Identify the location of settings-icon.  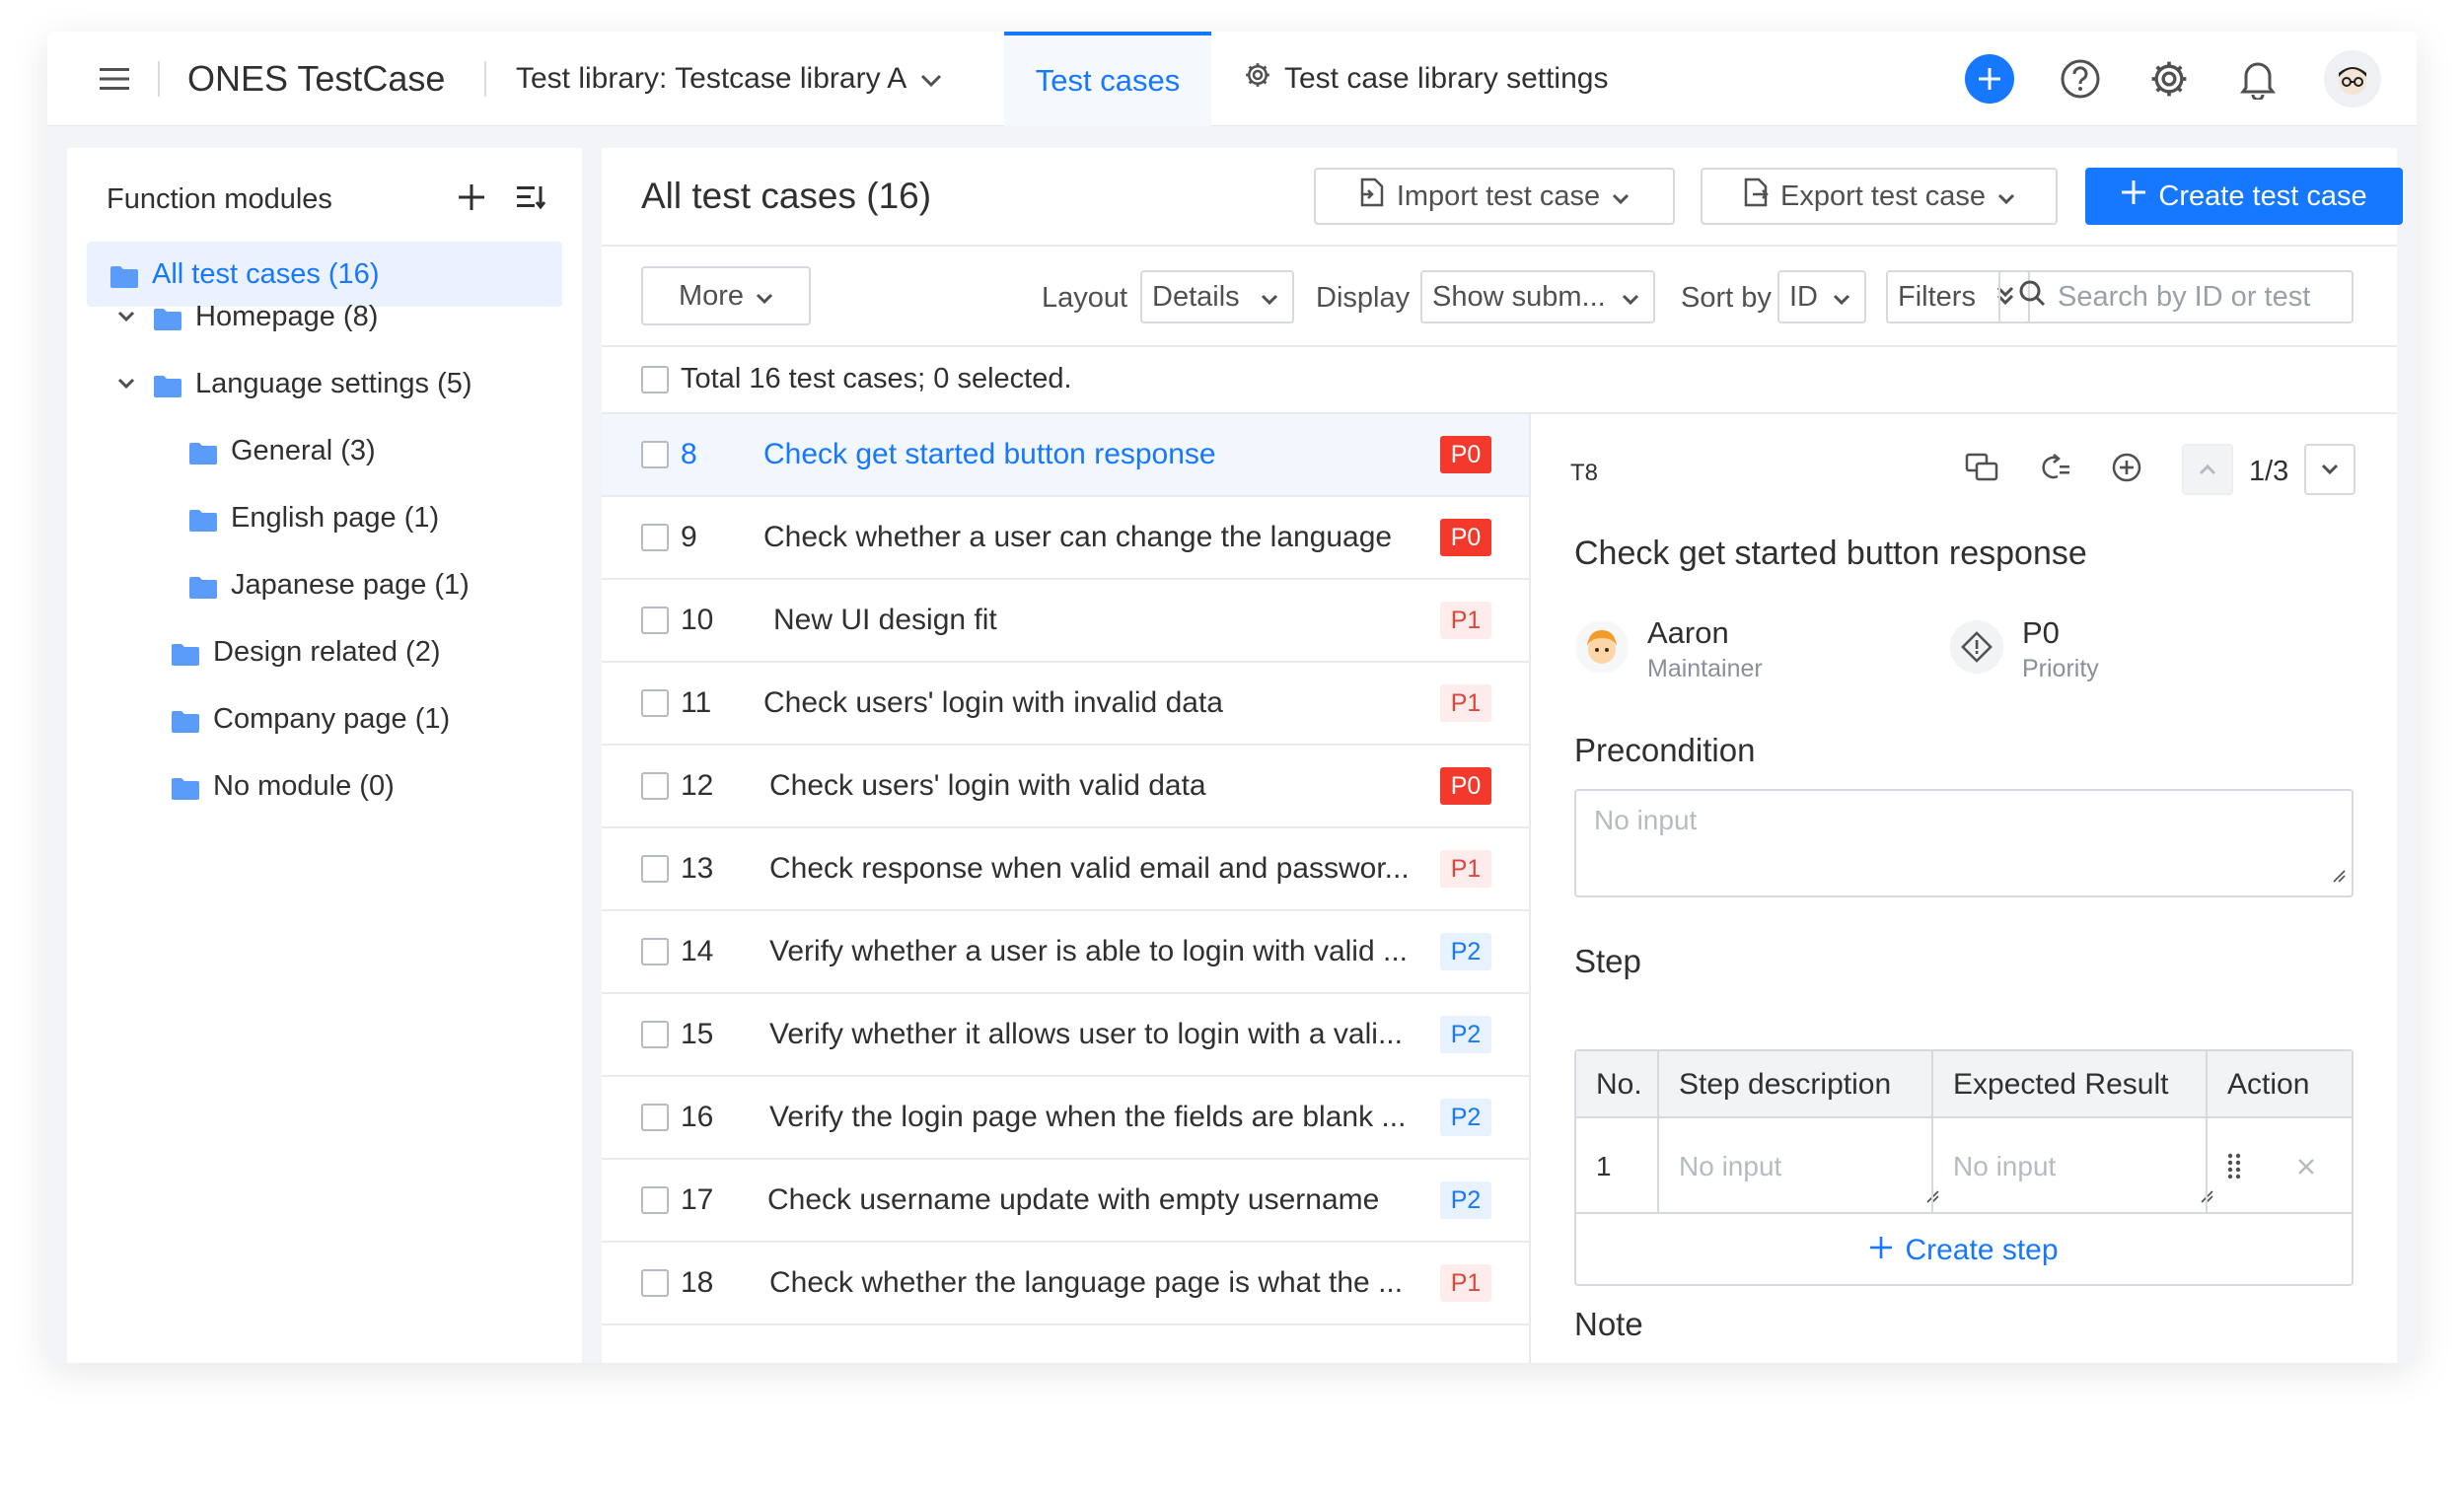
(2169, 79).